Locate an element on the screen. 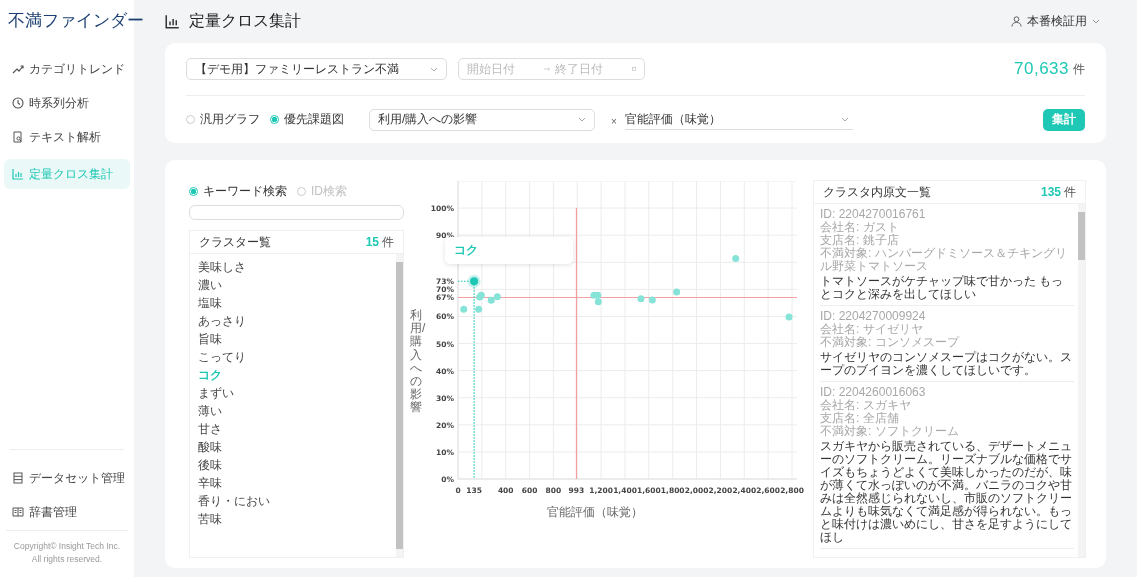  record-meta: 会社名: サイゼリヤ is located at coordinates (872, 329).